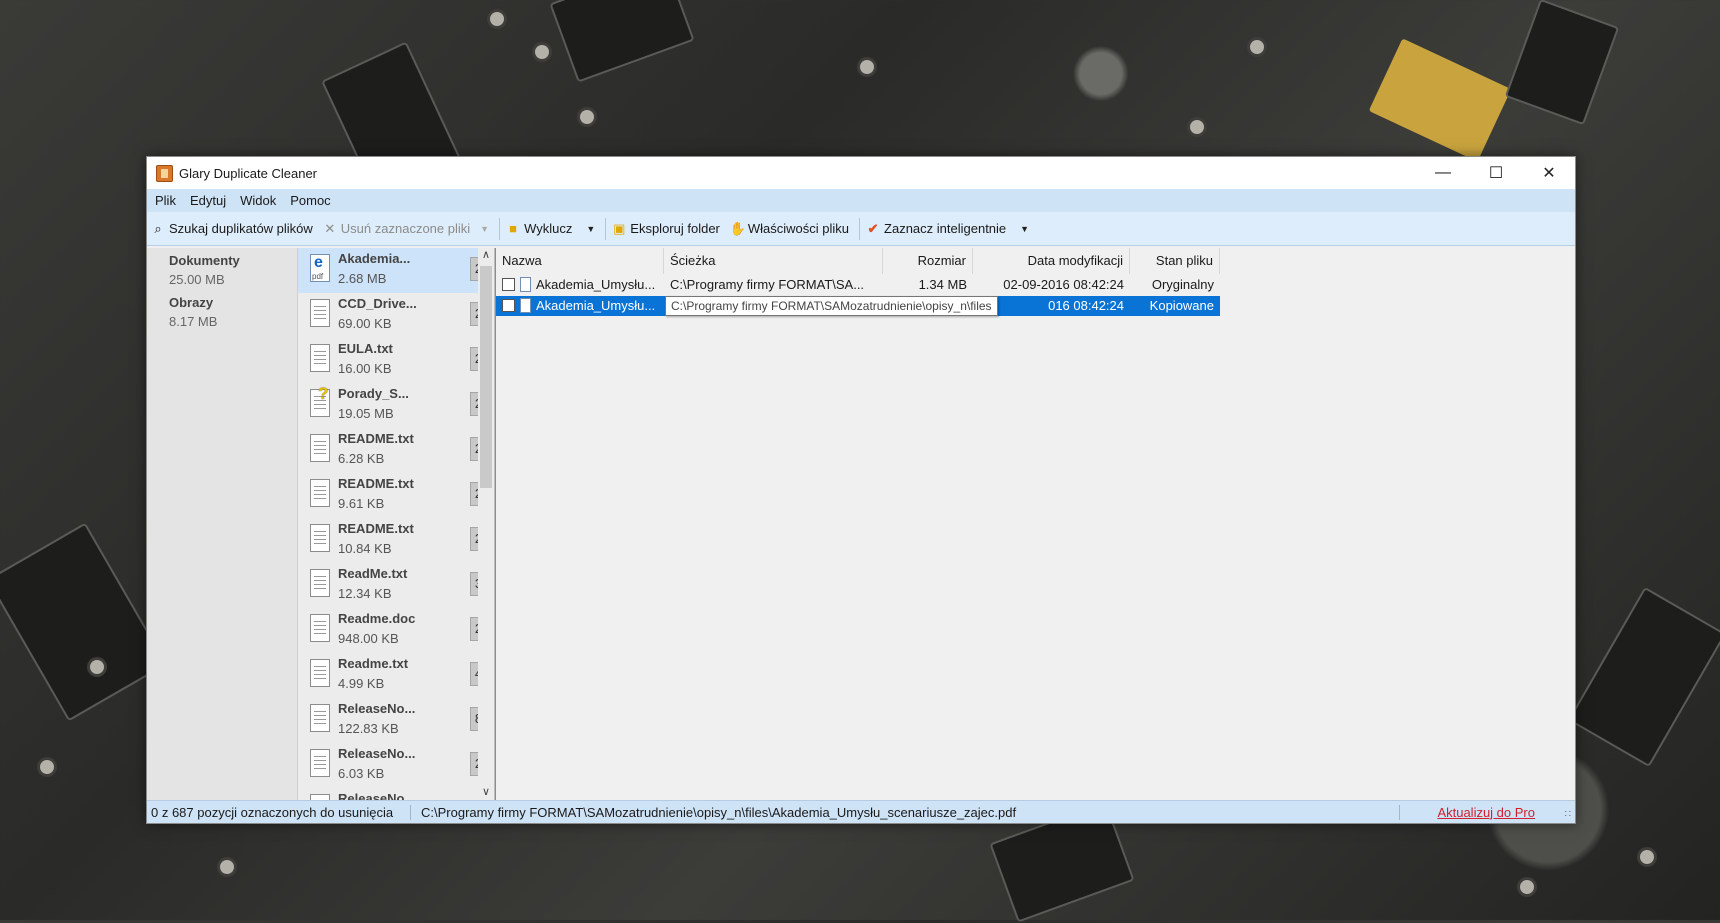 The height and width of the screenshot is (923, 1720). What do you see at coordinates (204, 260) in the screenshot?
I see `category-name: Dokumenty` at bounding box center [204, 260].